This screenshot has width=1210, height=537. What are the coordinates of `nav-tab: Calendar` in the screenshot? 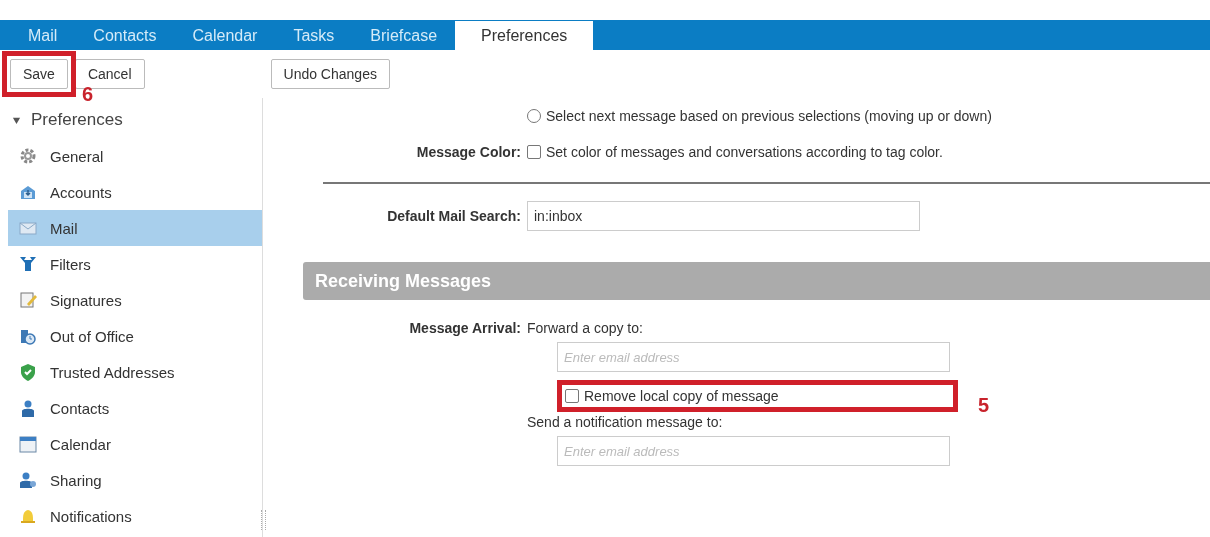 It's located at (225, 36).